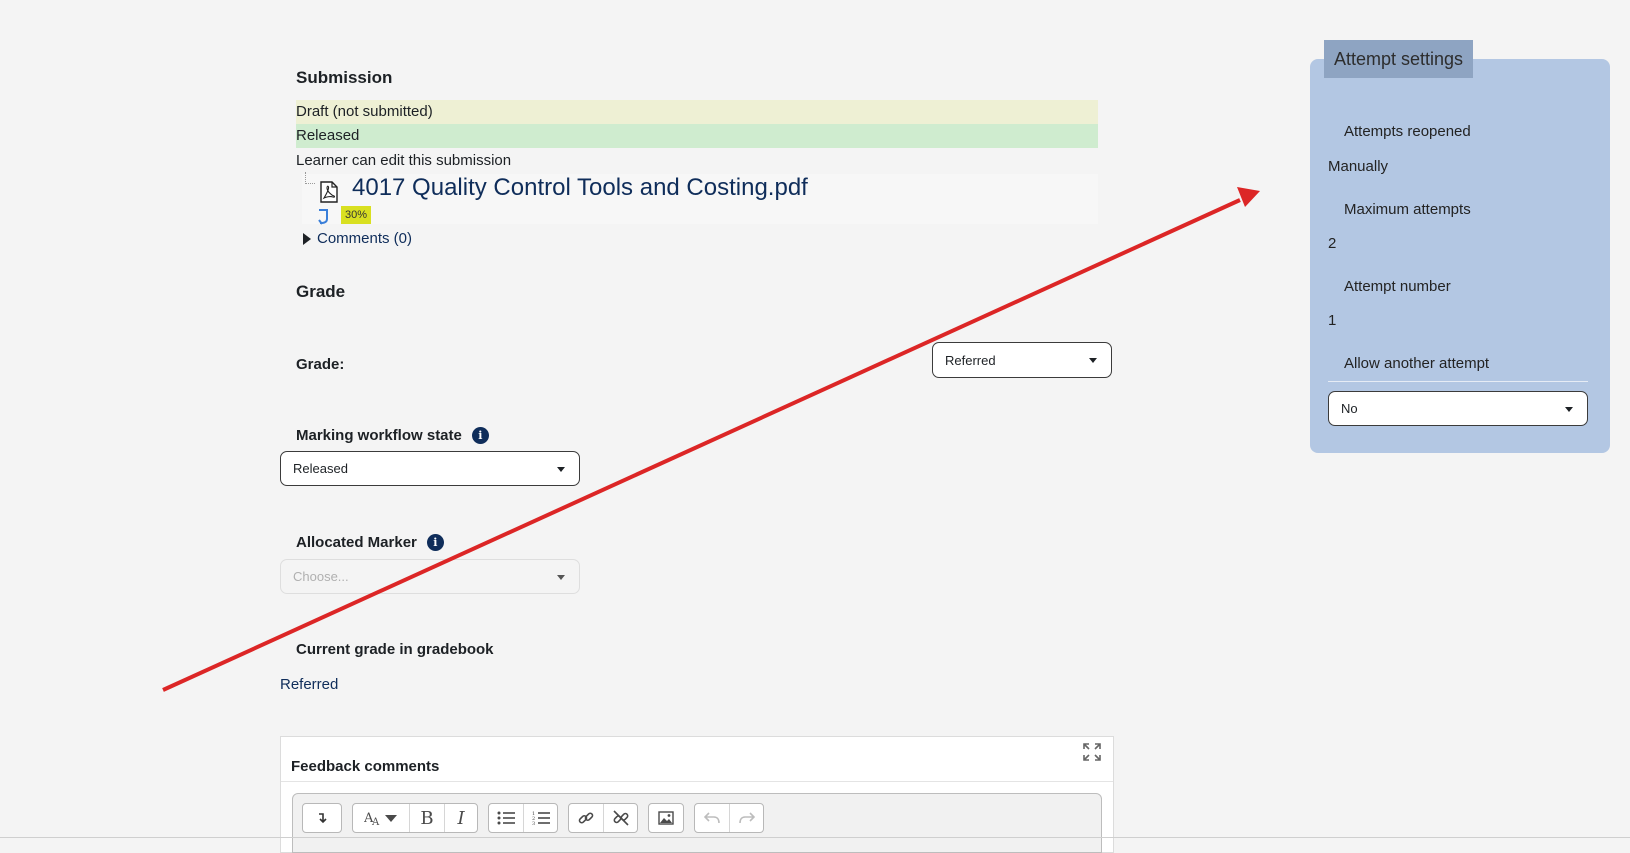 This screenshot has height=853, width=1630. Describe the element at coordinates (1399, 59) in the screenshot. I see `attempt-settings-title: Attempt settings` at that location.